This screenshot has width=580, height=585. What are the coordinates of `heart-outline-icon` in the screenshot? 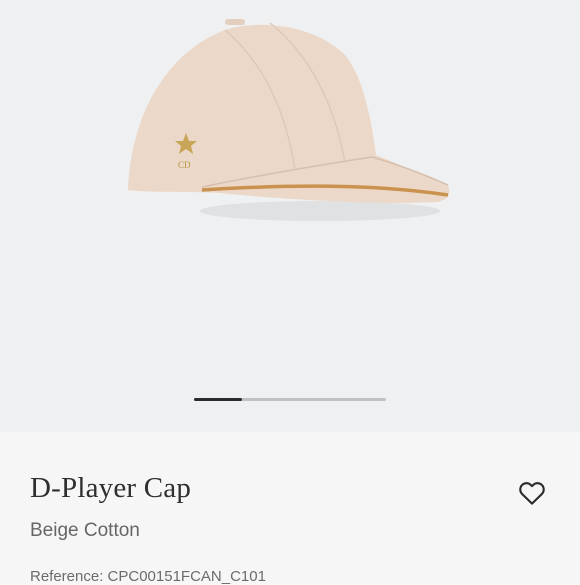 It's located at (532, 493).